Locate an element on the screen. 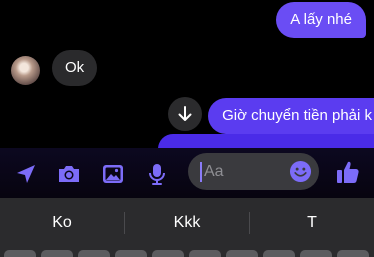 This screenshot has height=257, width=374. gallery-icon is located at coordinates (113, 174).